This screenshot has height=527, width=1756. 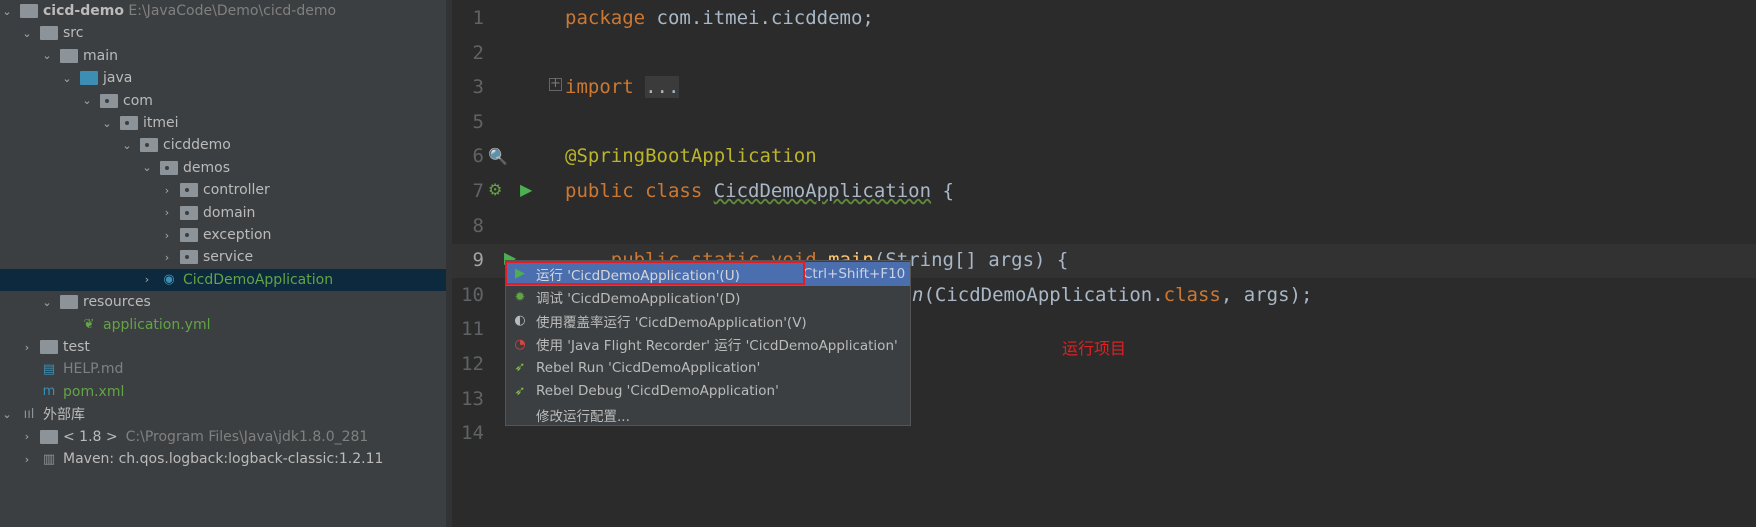 What do you see at coordinates (472, 433) in the screenshot?
I see `line-number: 14` at bounding box center [472, 433].